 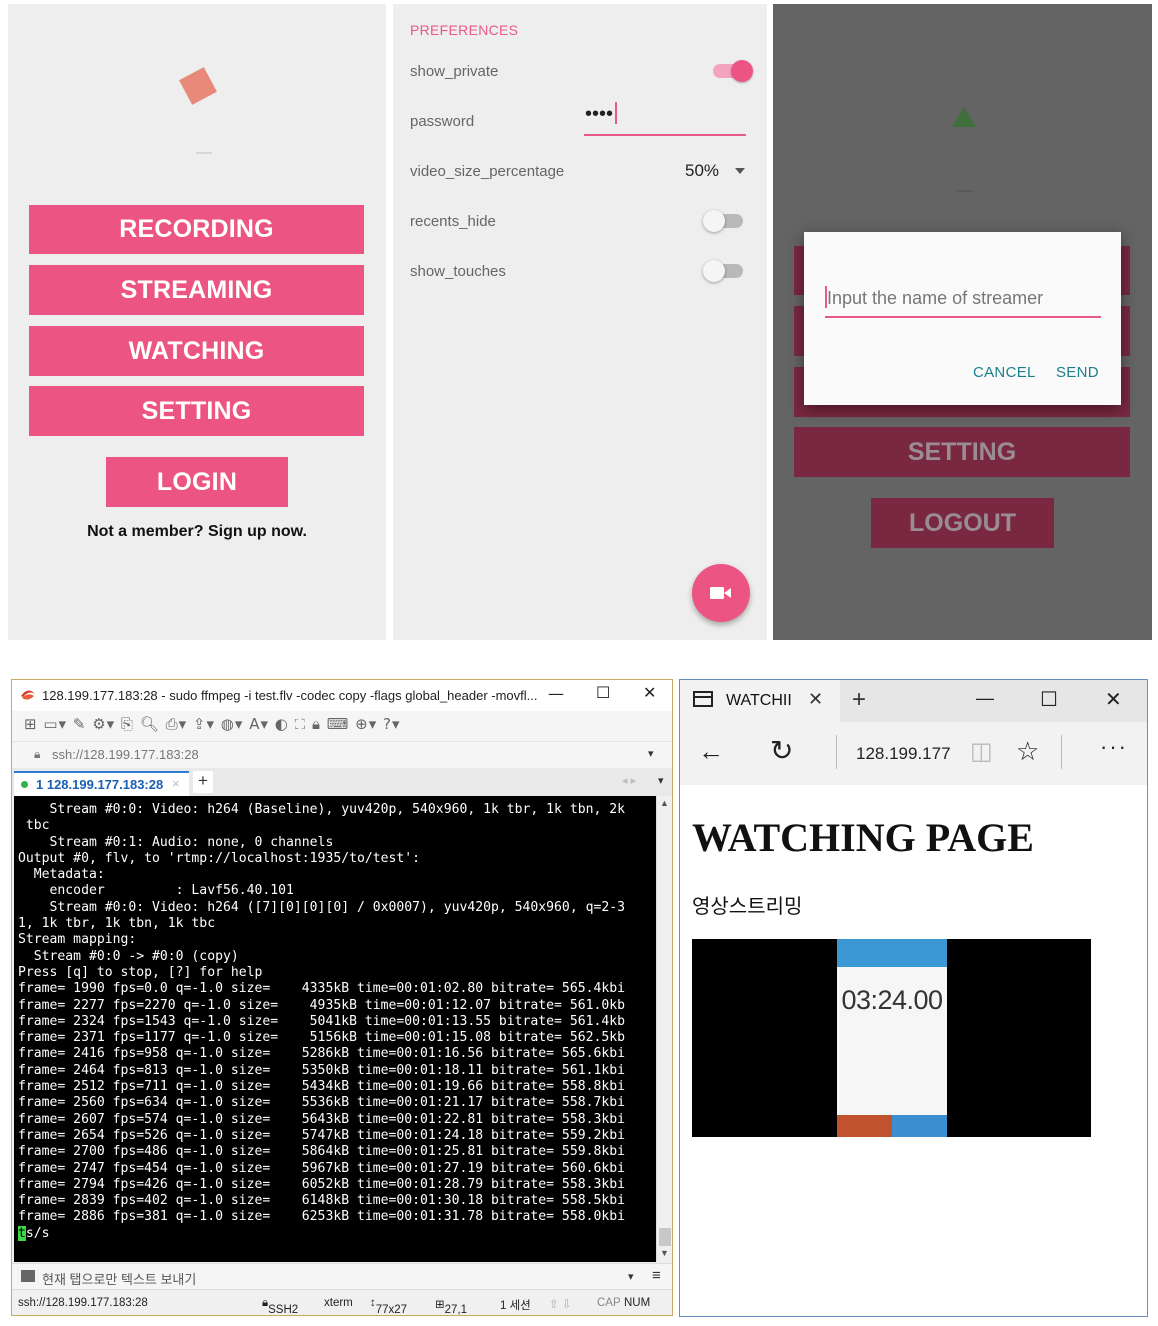 What do you see at coordinates (80, 724) in the screenshot?
I see `tools-icon: ✎` at bounding box center [80, 724].